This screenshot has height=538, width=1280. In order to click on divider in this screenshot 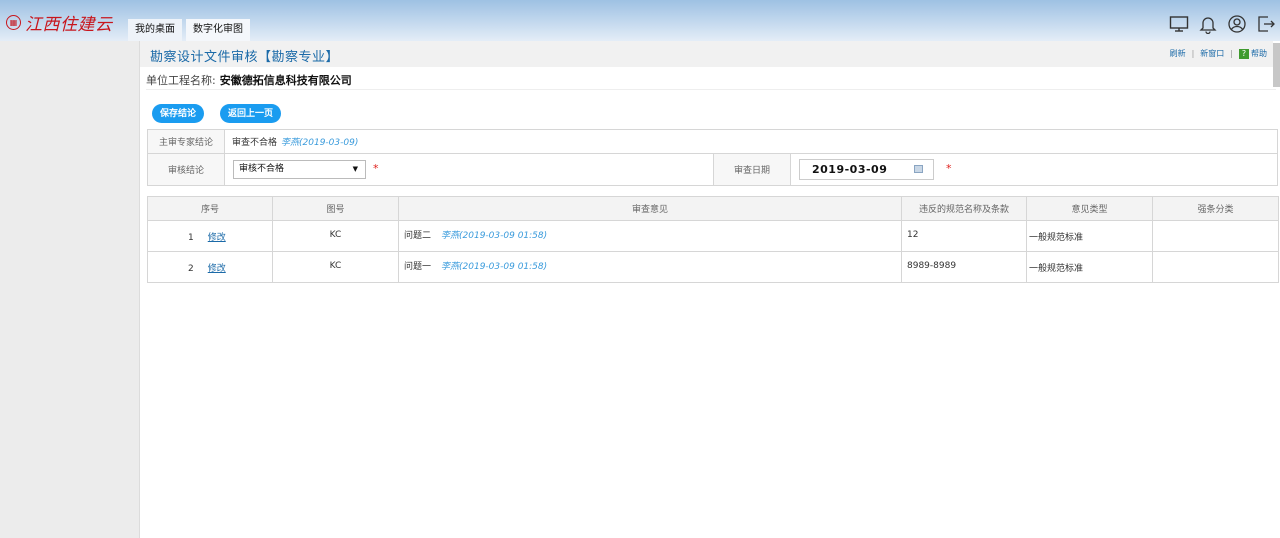, I will do `click(711, 89)`.